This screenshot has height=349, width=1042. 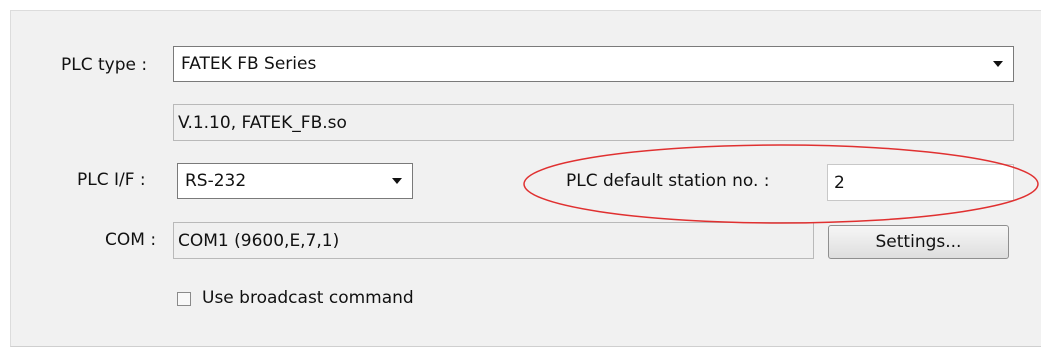 What do you see at coordinates (262, 122) in the screenshot?
I see `driver-info-text: V.1.10, FATEK_FB.so` at bounding box center [262, 122].